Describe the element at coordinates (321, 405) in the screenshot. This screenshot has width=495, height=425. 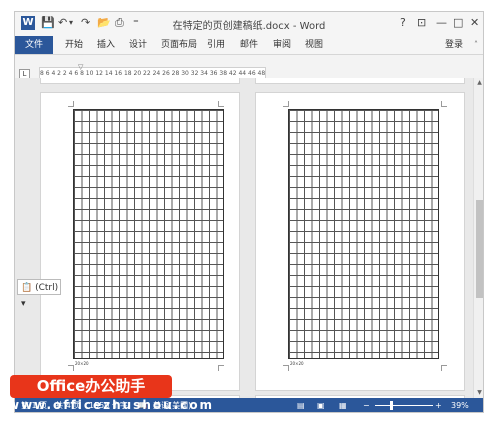
I see `print-layout-icon: ▣` at that location.